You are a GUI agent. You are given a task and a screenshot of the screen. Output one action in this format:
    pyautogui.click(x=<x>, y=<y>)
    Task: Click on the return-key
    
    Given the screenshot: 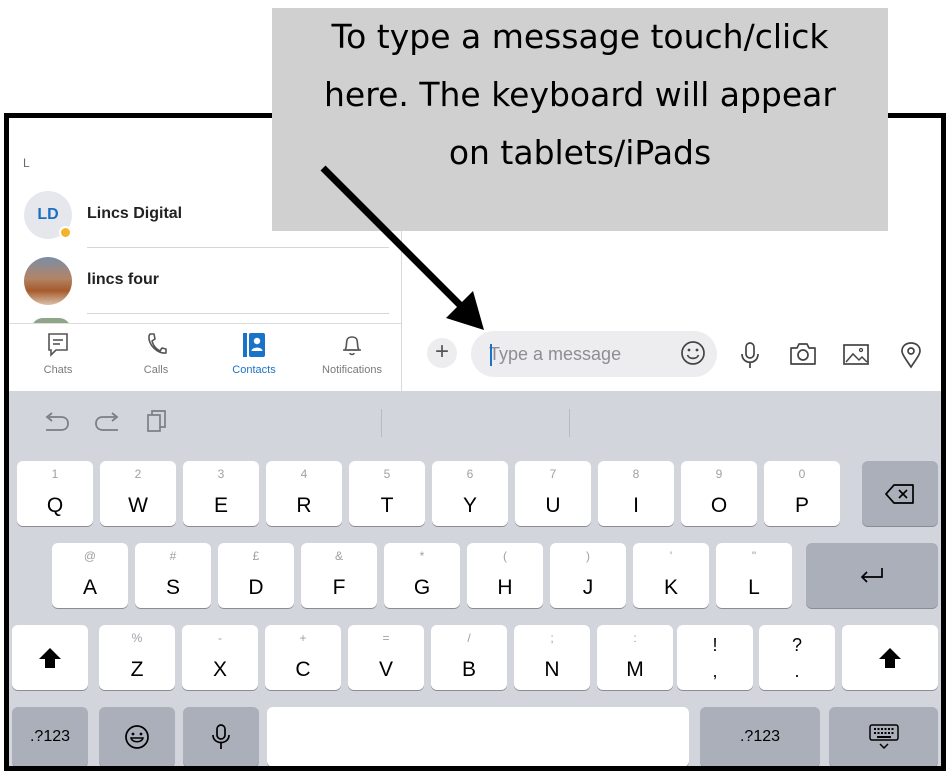 What is the action you would take?
    pyautogui.click(x=872, y=575)
    